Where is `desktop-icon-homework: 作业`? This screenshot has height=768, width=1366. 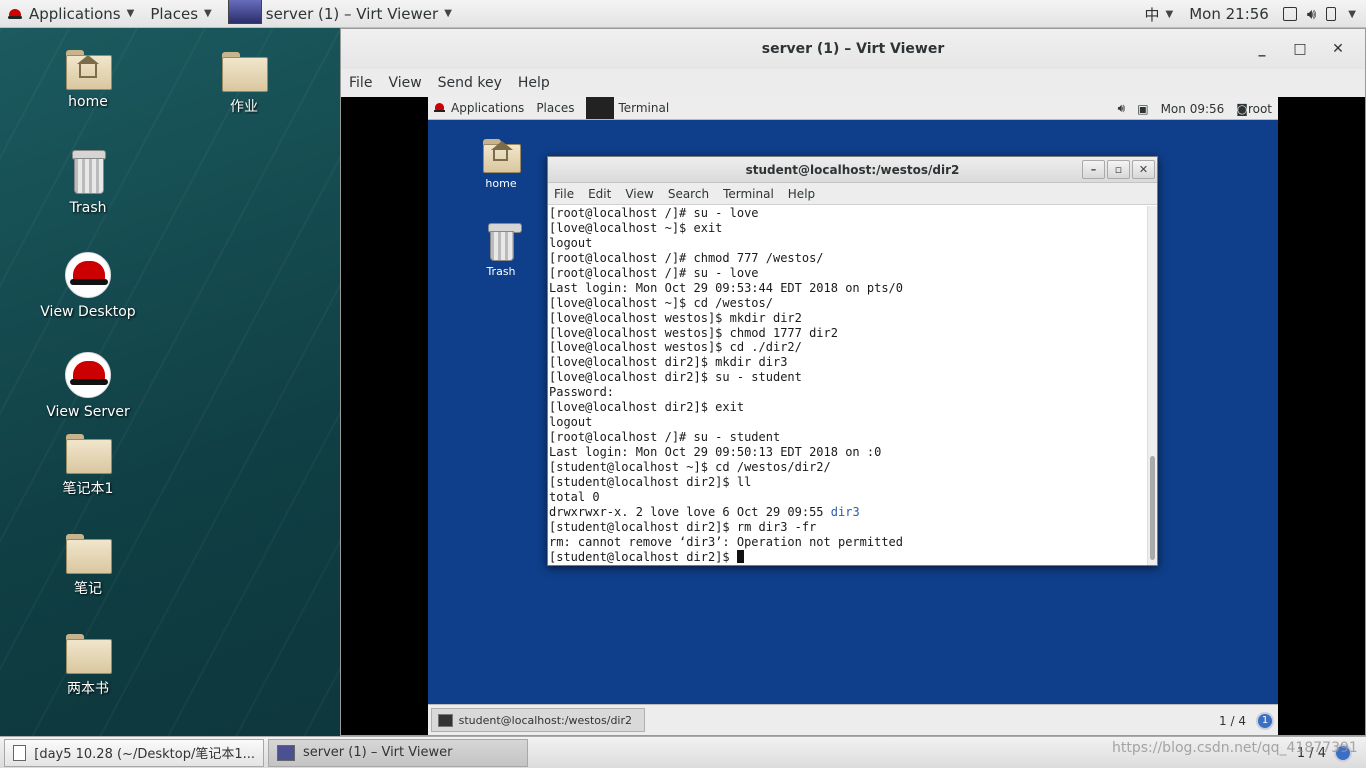 desktop-icon-homework: 作业 is located at coordinates (244, 84).